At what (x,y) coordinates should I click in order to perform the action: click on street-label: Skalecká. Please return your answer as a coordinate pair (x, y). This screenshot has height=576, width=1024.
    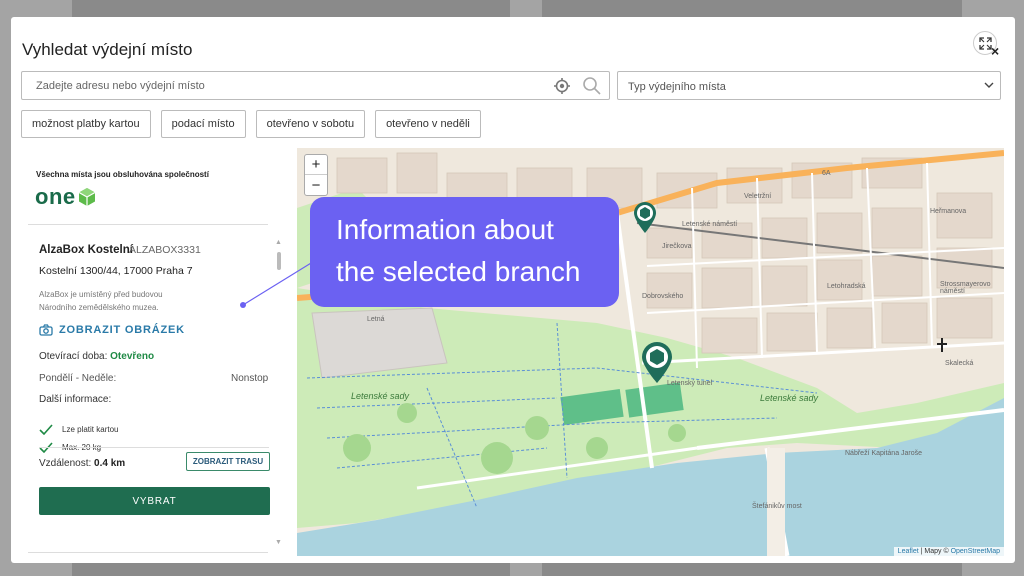
    Looking at the image, I should click on (959, 363).